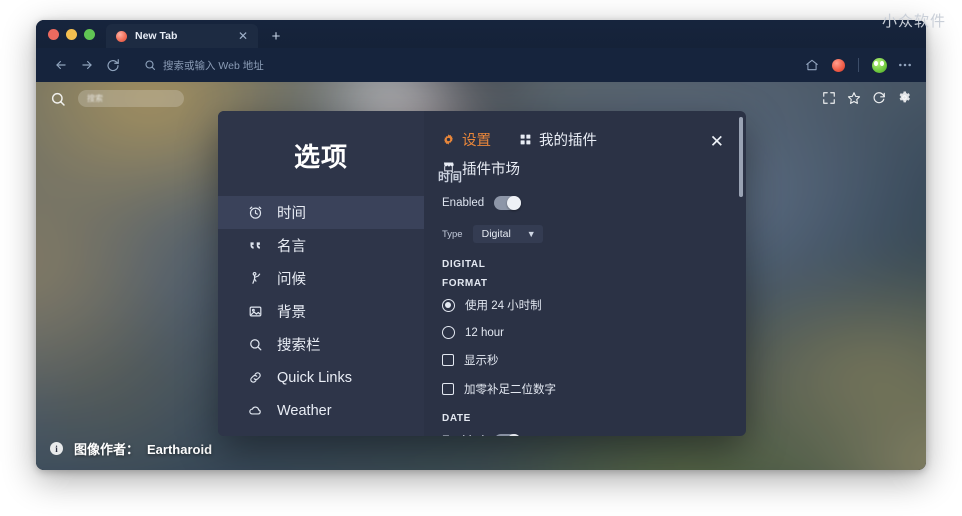 The width and height of the screenshot is (962, 516). What do you see at coordinates (448, 360) in the screenshot?
I see `checkbox-show-seconds` at bounding box center [448, 360].